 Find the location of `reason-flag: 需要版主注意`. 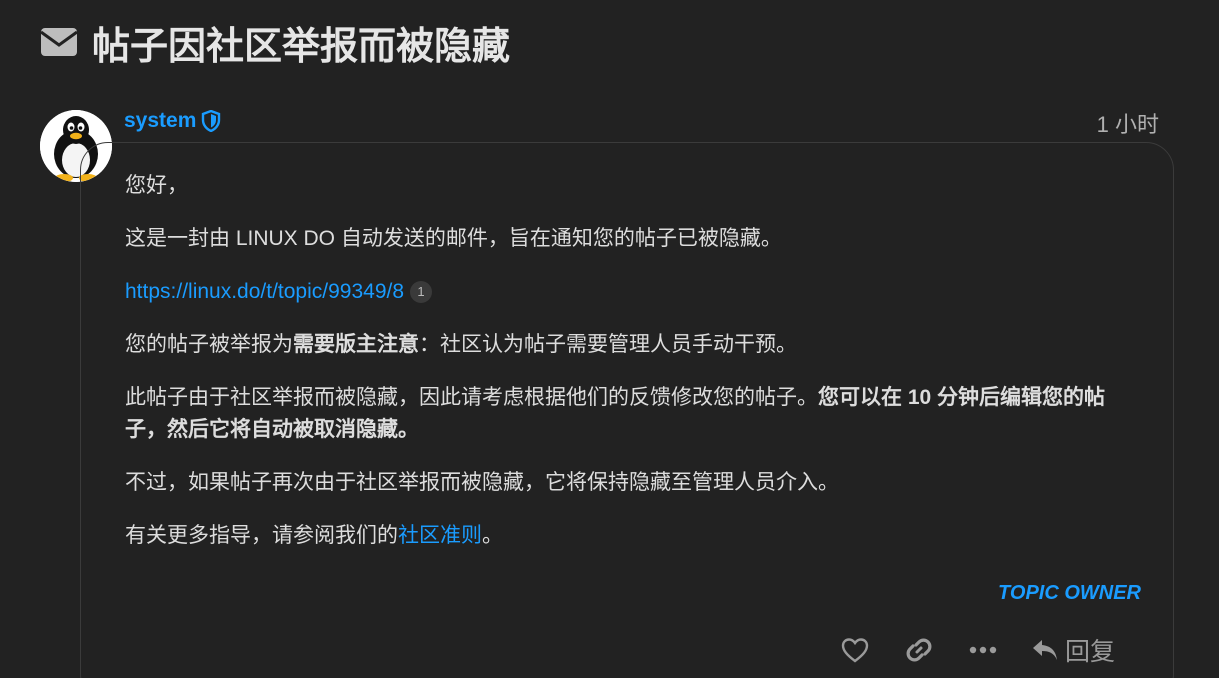

reason-flag: 需要版主注意 is located at coordinates (356, 344).